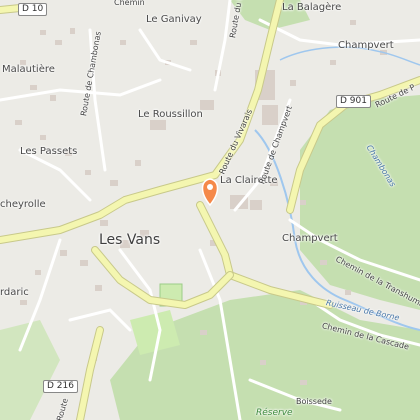 The height and width of the screenshot is (420, 420). Describe the element at coordinates (49, 151) in the screenshot. I see `place-label-les-passets: Les Passets` at that location.